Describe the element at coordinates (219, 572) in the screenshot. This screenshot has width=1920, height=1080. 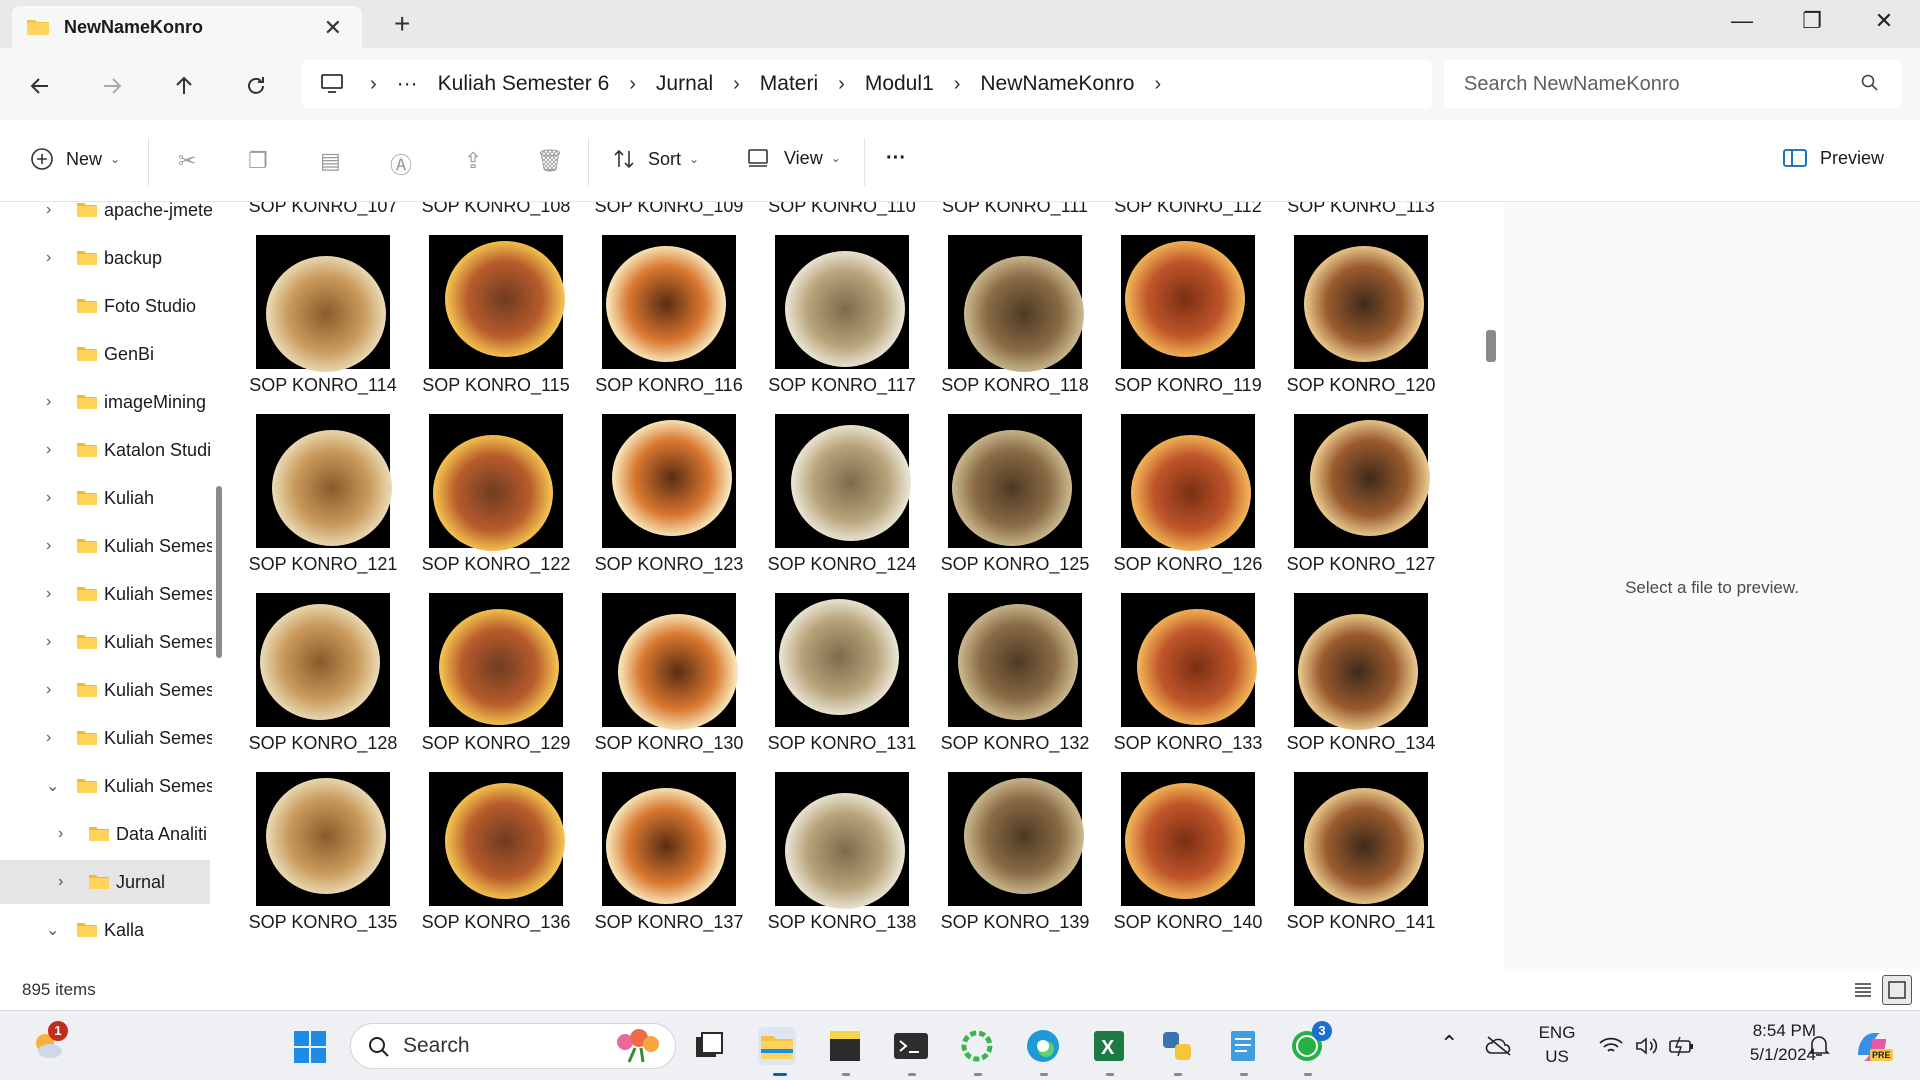
I see `sidebar-scrollbar` at that location.